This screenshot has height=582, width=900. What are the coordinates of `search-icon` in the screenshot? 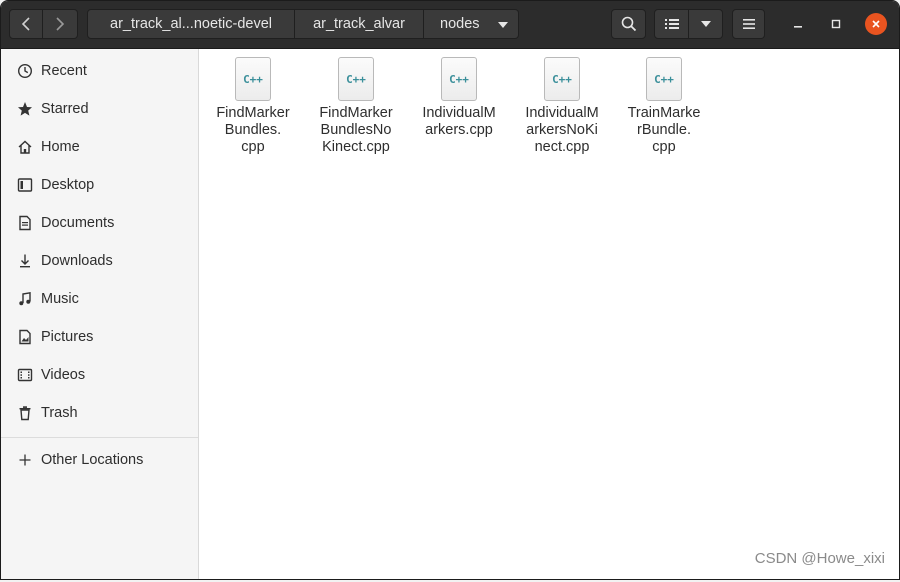 It's located at (628, 24).